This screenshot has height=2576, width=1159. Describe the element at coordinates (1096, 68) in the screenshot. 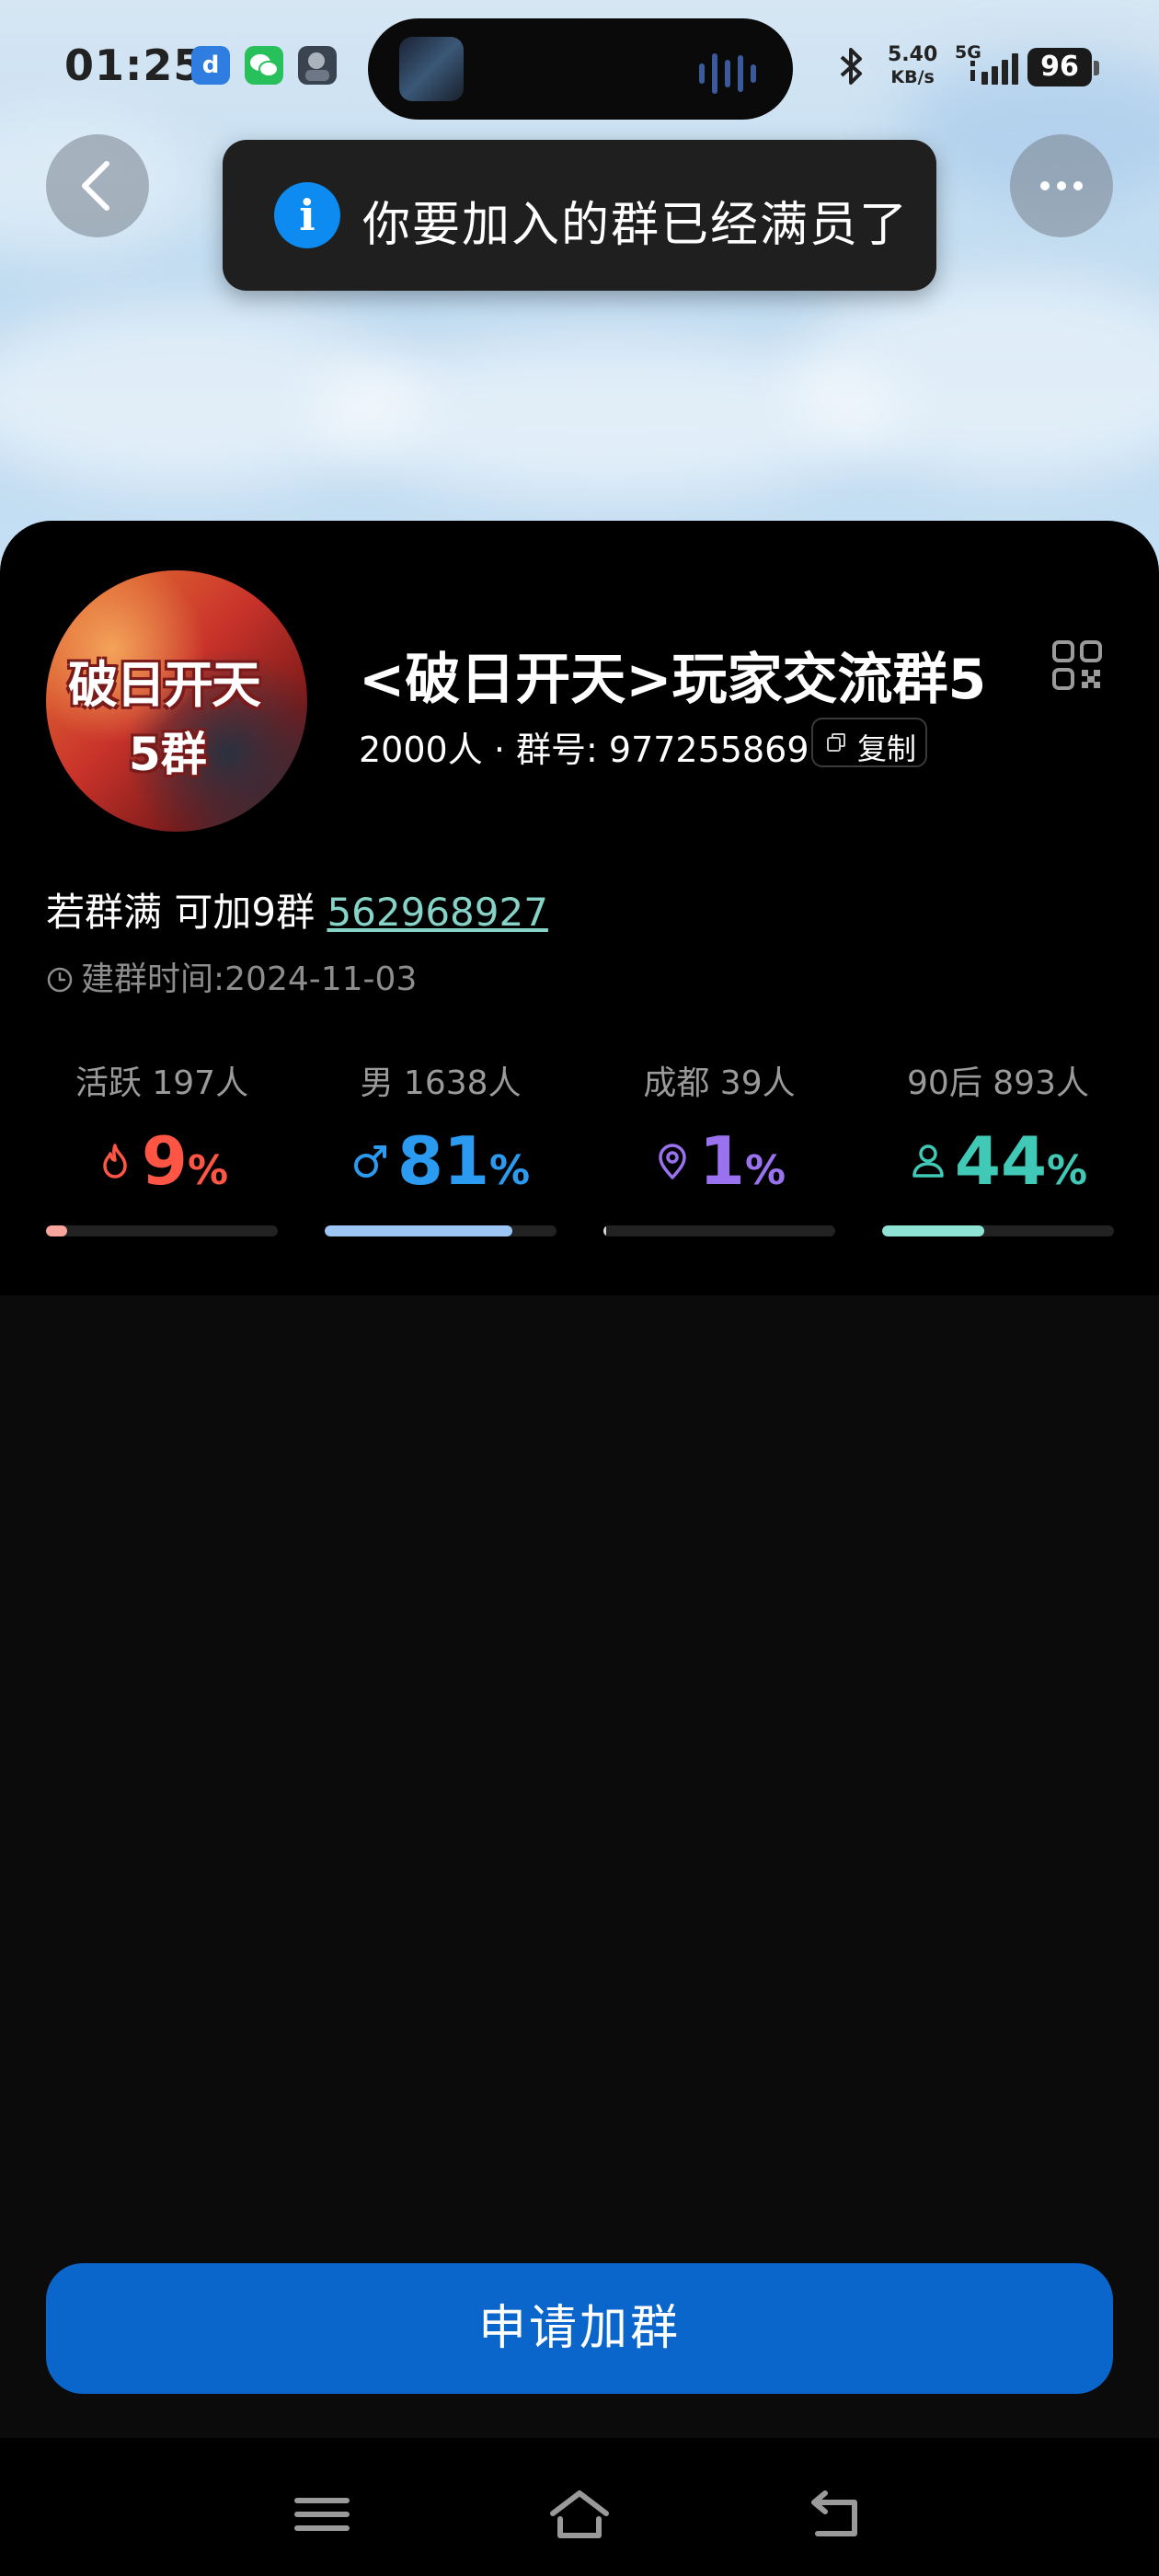

I see `battery-tip` at that location.